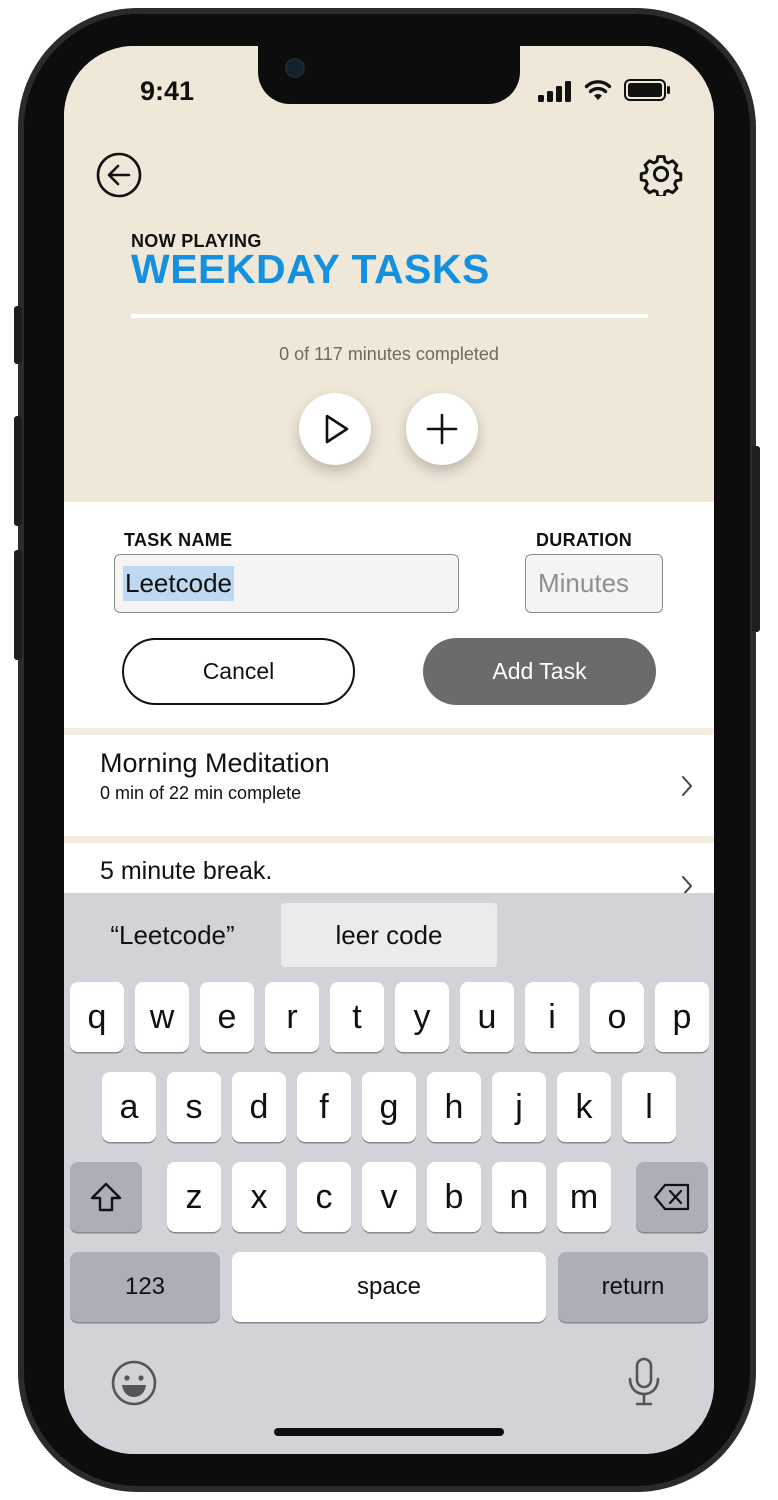 The image size is (778, 1500). I want to click on playlist-title: WEEKDAY TASKS, so click(310, 269).